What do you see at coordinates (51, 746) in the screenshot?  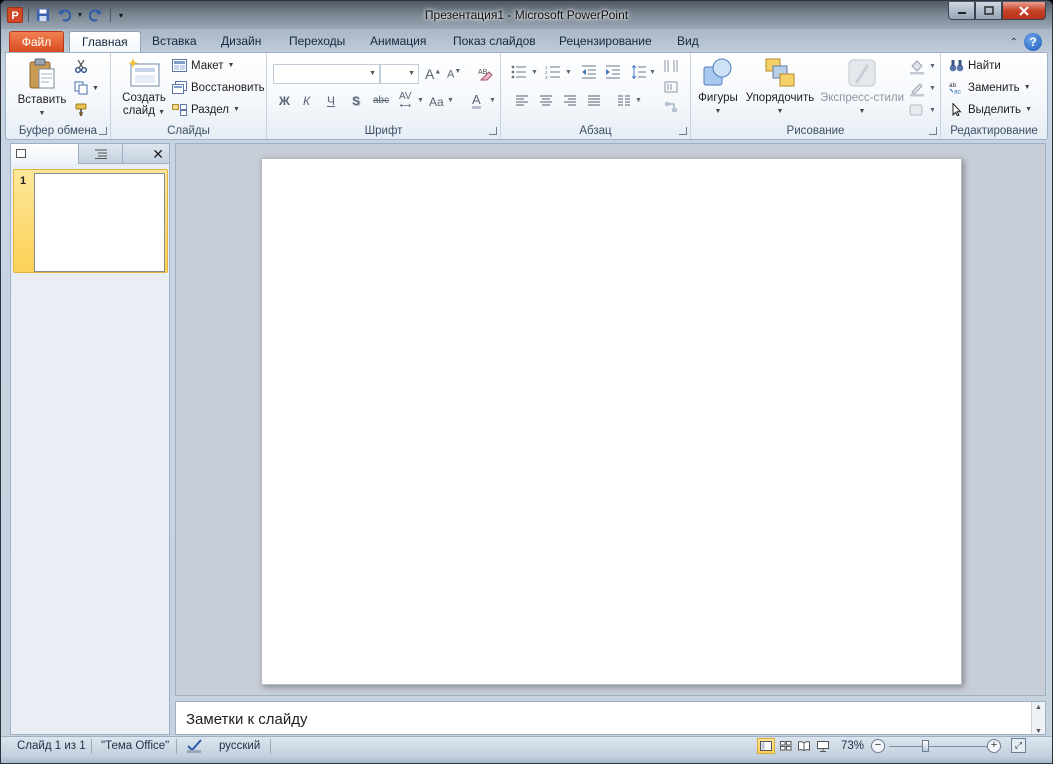 I see `slide-counter: Слайд 1 из 1` at bounding box center [51, 746].